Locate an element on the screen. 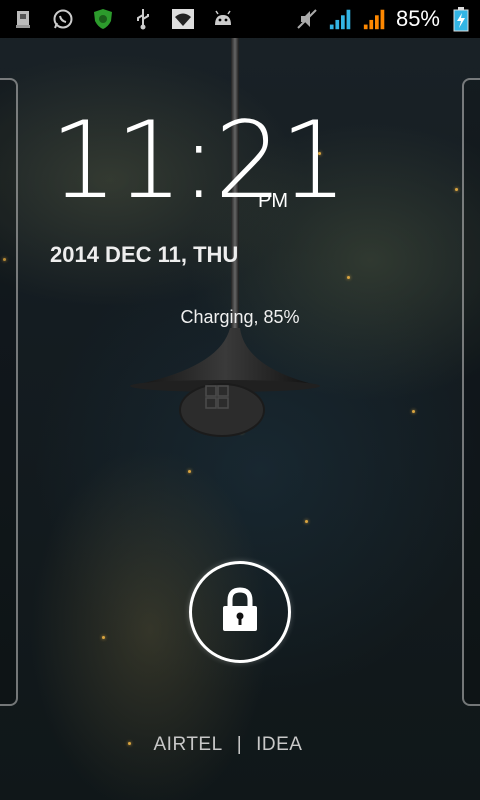 The height and width of the screenshot is (800, 480). unlock-ring is located at coordinates (240, 612).